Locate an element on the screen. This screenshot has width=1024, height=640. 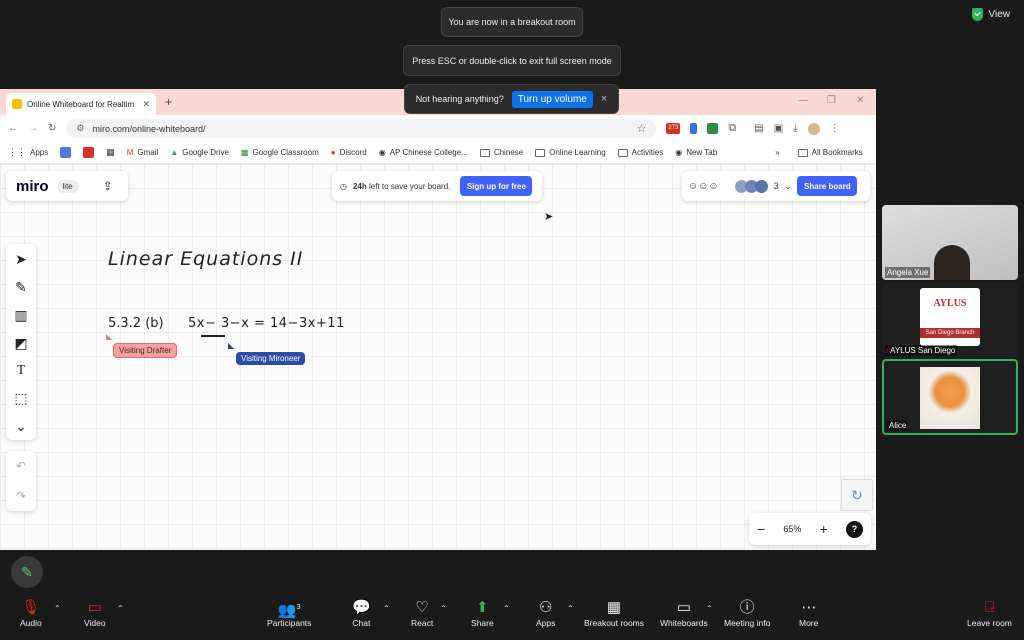
calendar-extension-icon: 273 is located at coordinates (673, 128).